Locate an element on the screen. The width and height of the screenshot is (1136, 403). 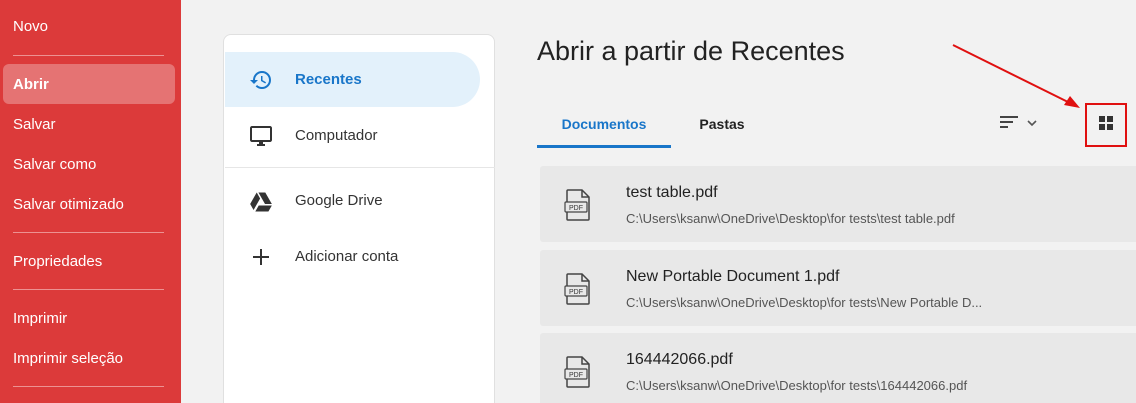
menu-item-label: Salvar como is located at coordinates (55, 164).